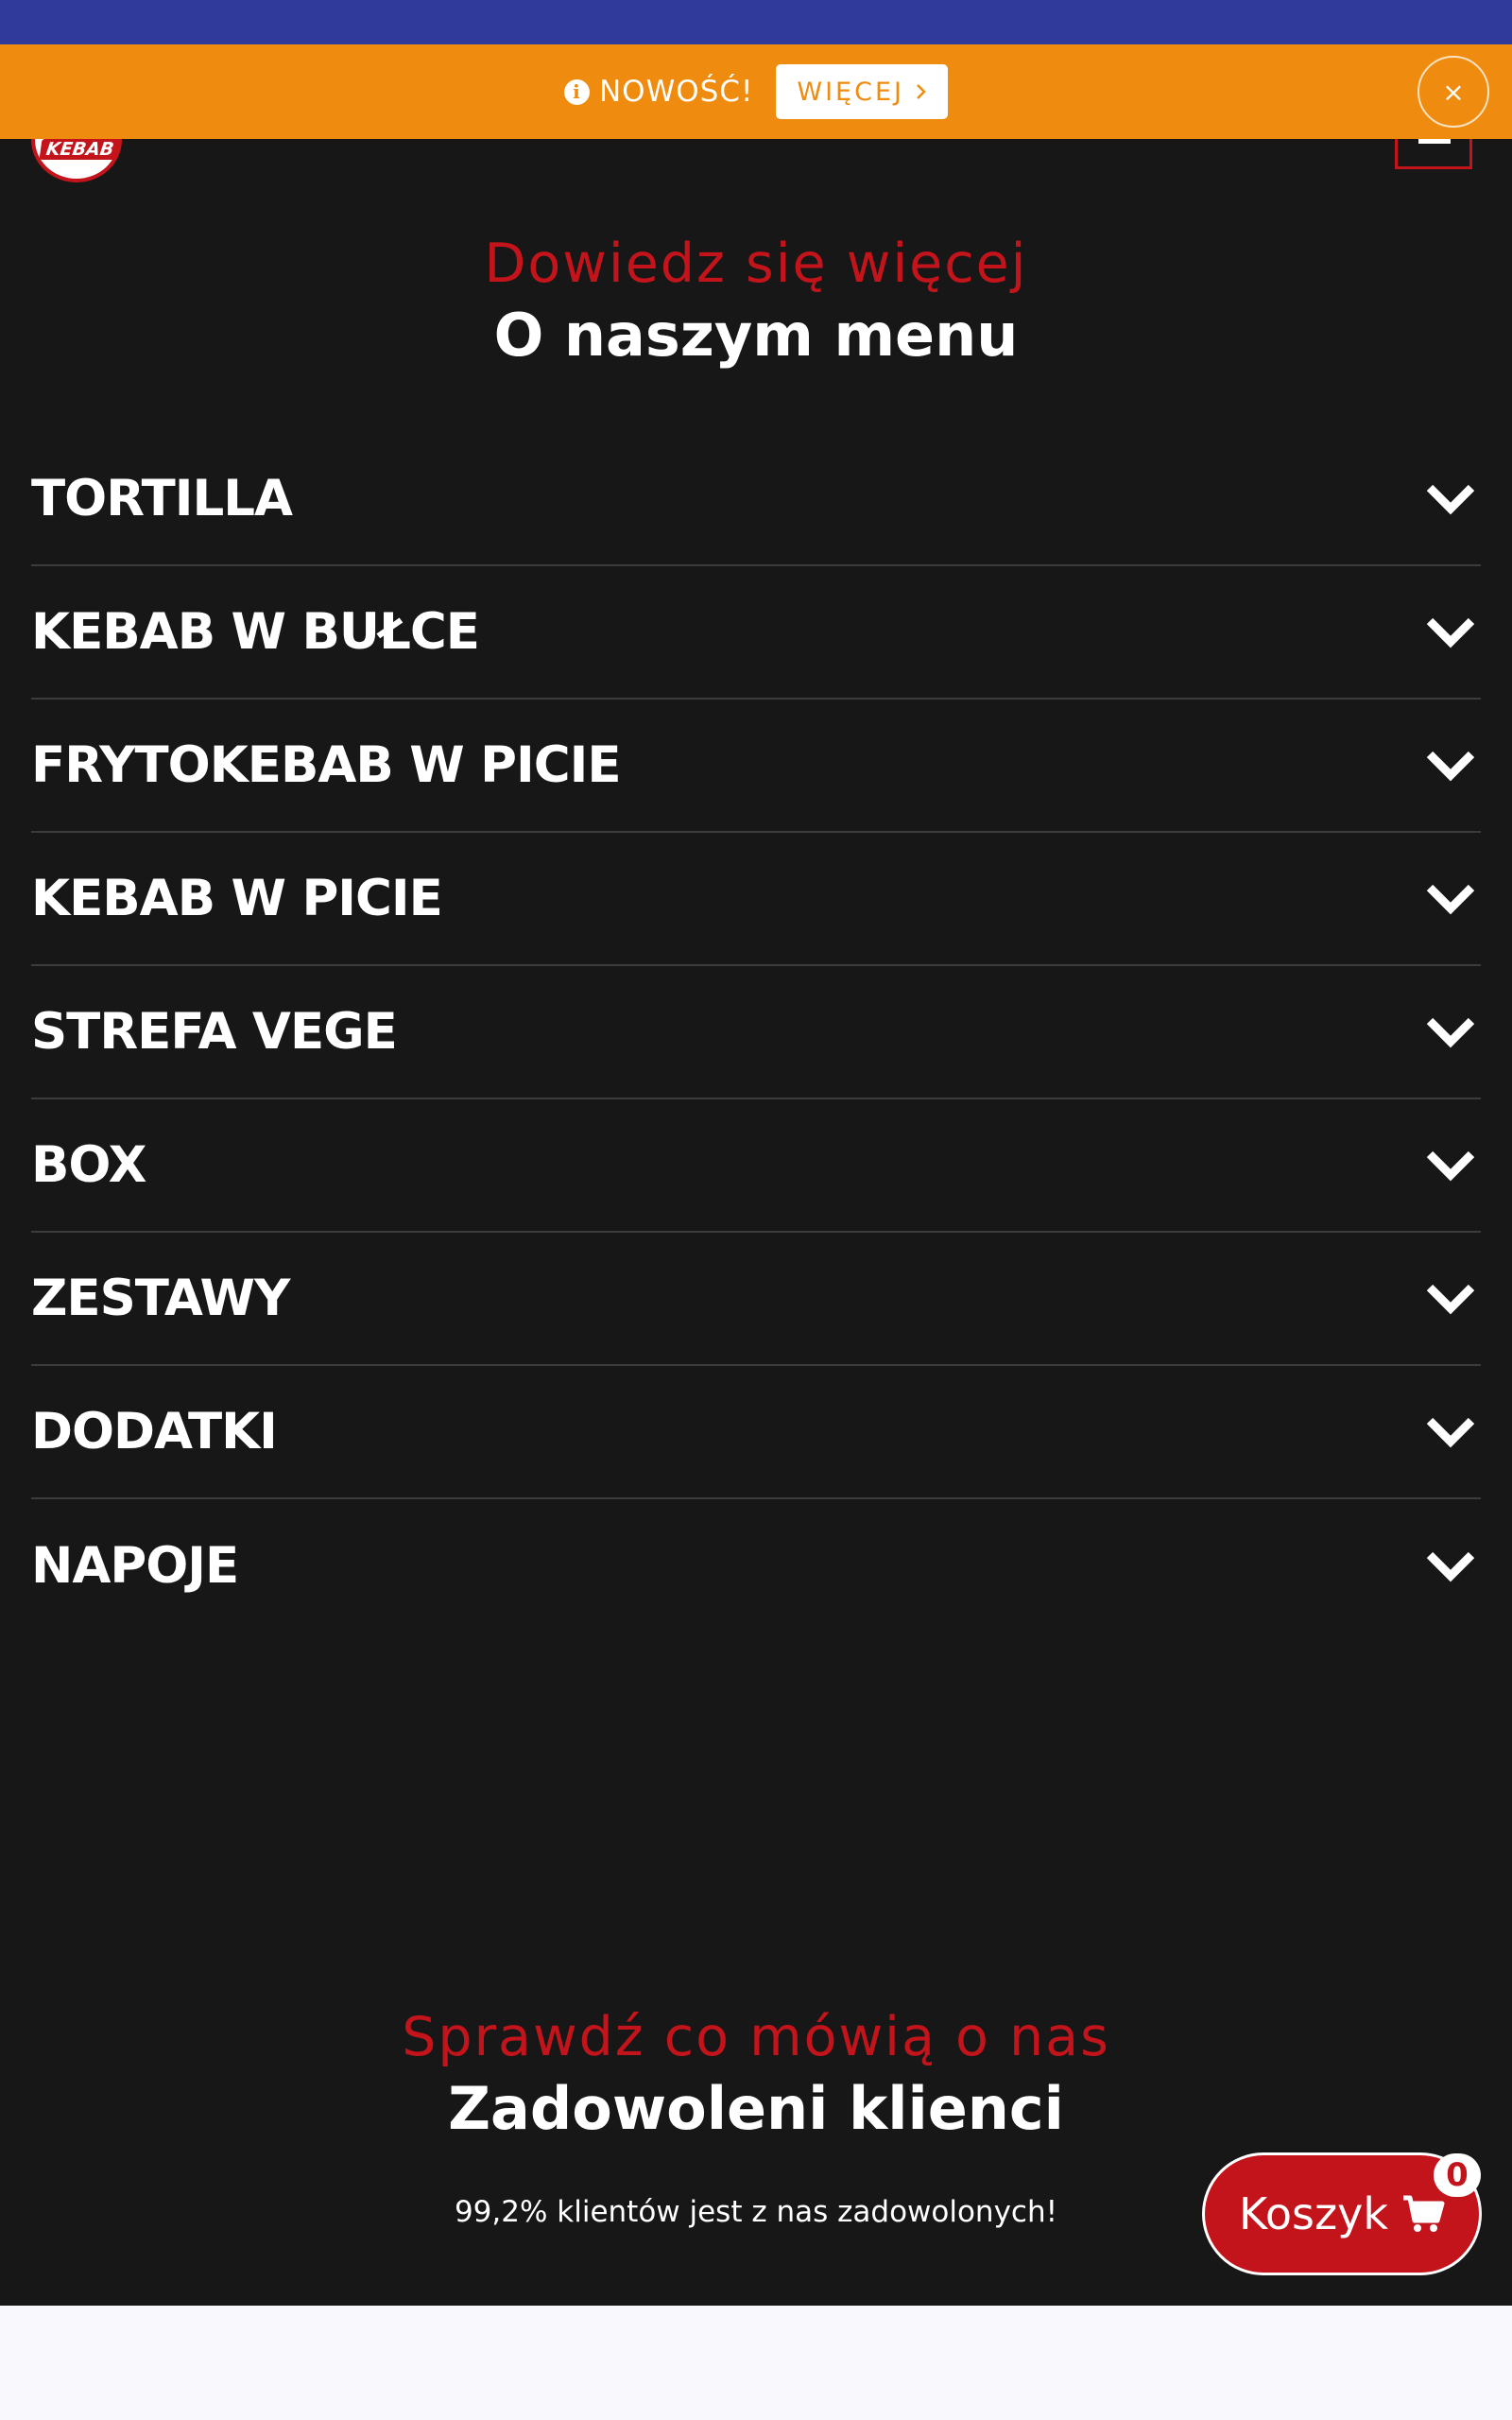  What do you see at coordinates (756, 1166) in the screenshot?
I see `menu-category-box: BOX` at bounding box center [756, 1166].